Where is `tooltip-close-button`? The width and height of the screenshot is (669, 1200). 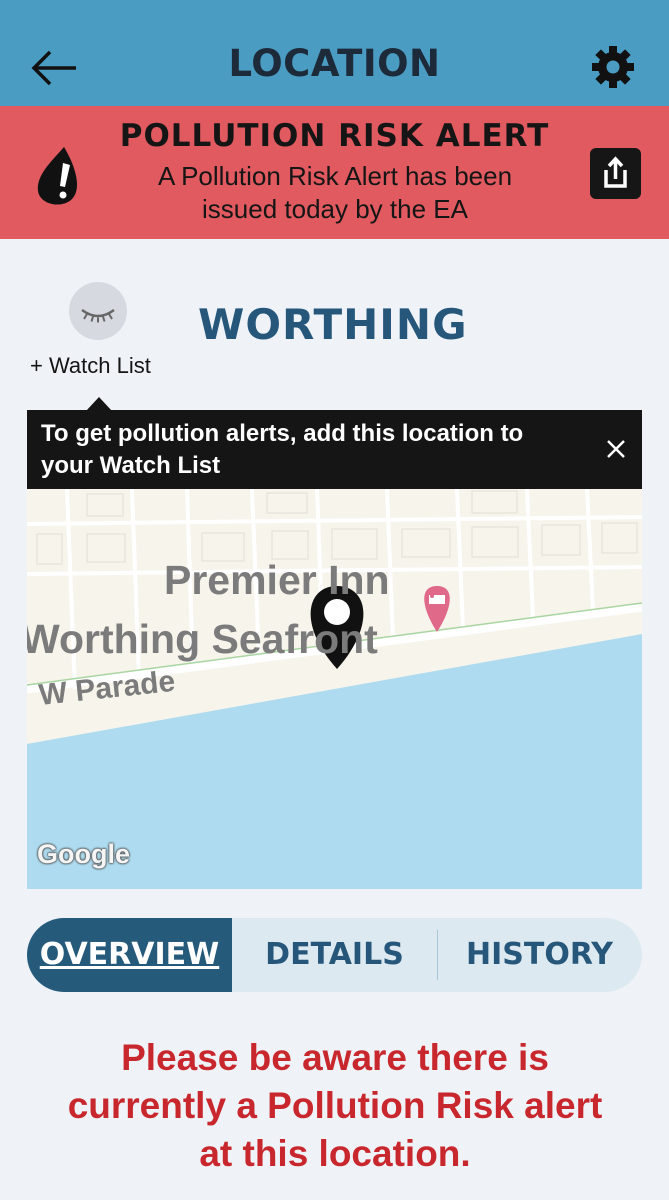
tooltip-close-button is located at coordinates (616, 449).